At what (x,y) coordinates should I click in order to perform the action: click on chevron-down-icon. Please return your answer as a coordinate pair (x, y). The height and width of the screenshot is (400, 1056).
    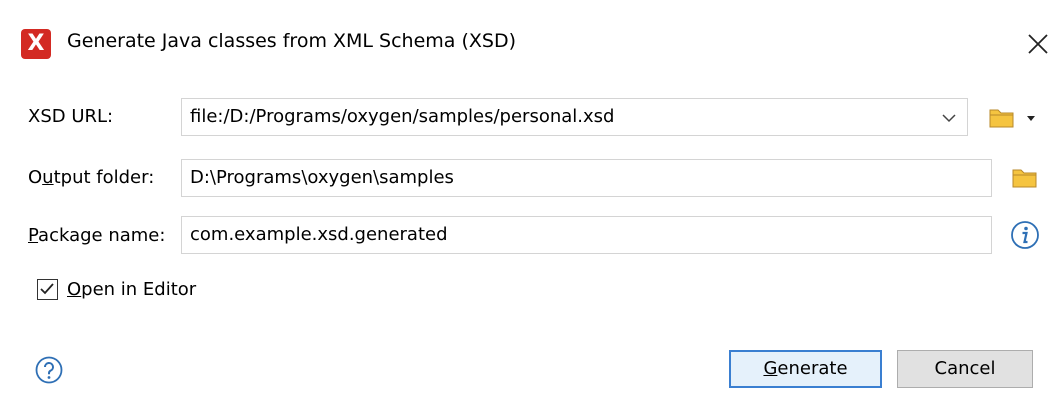
    Looking at the image, I should click on (949, 118).